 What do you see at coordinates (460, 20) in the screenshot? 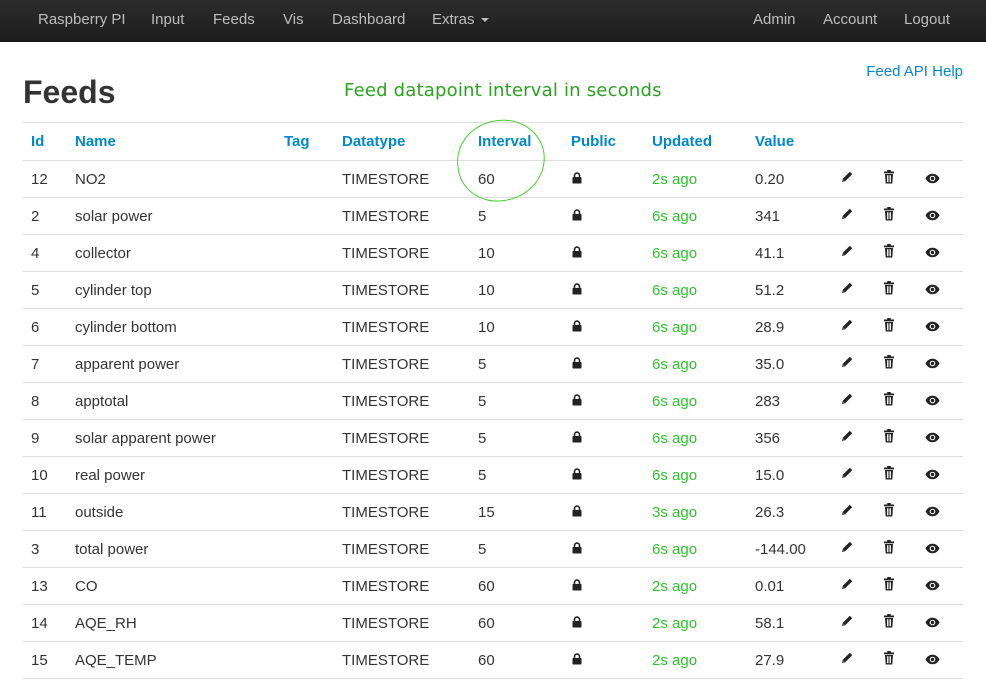
I see `nav-extras-dropdown: Extras` at bounding box center [460, 20].